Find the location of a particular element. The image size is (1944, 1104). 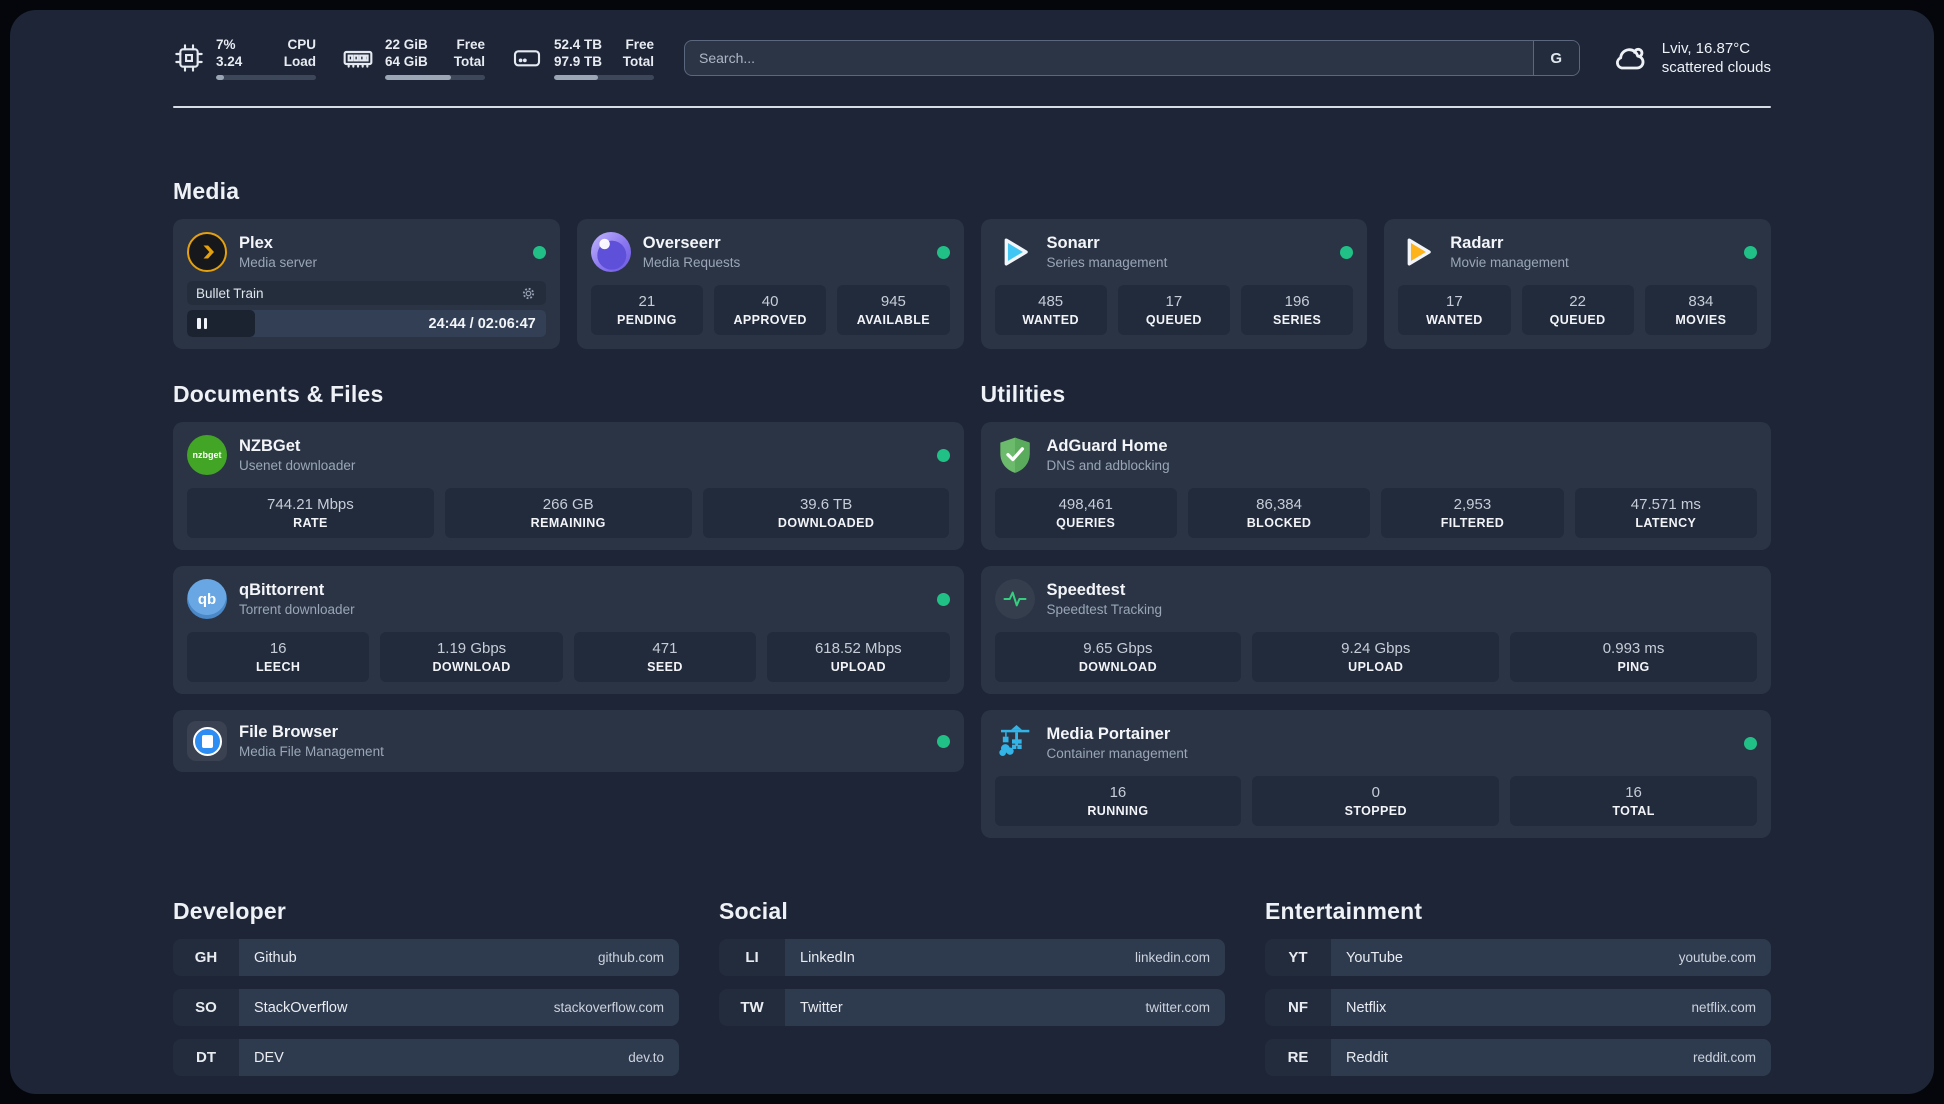

search-input is located at coordinates (1109, 58).